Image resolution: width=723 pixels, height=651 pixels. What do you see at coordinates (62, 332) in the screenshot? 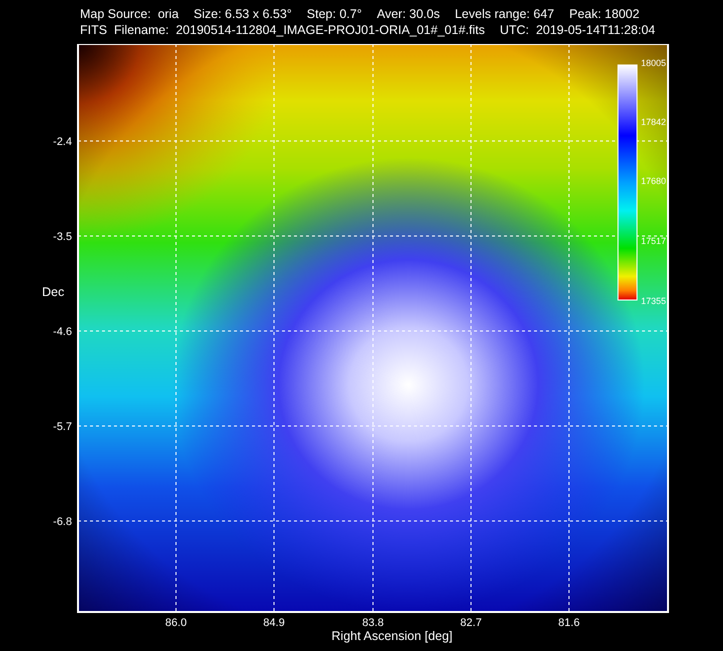
I see `y-tick-label: -4.6` at bounding box center [62, 332].